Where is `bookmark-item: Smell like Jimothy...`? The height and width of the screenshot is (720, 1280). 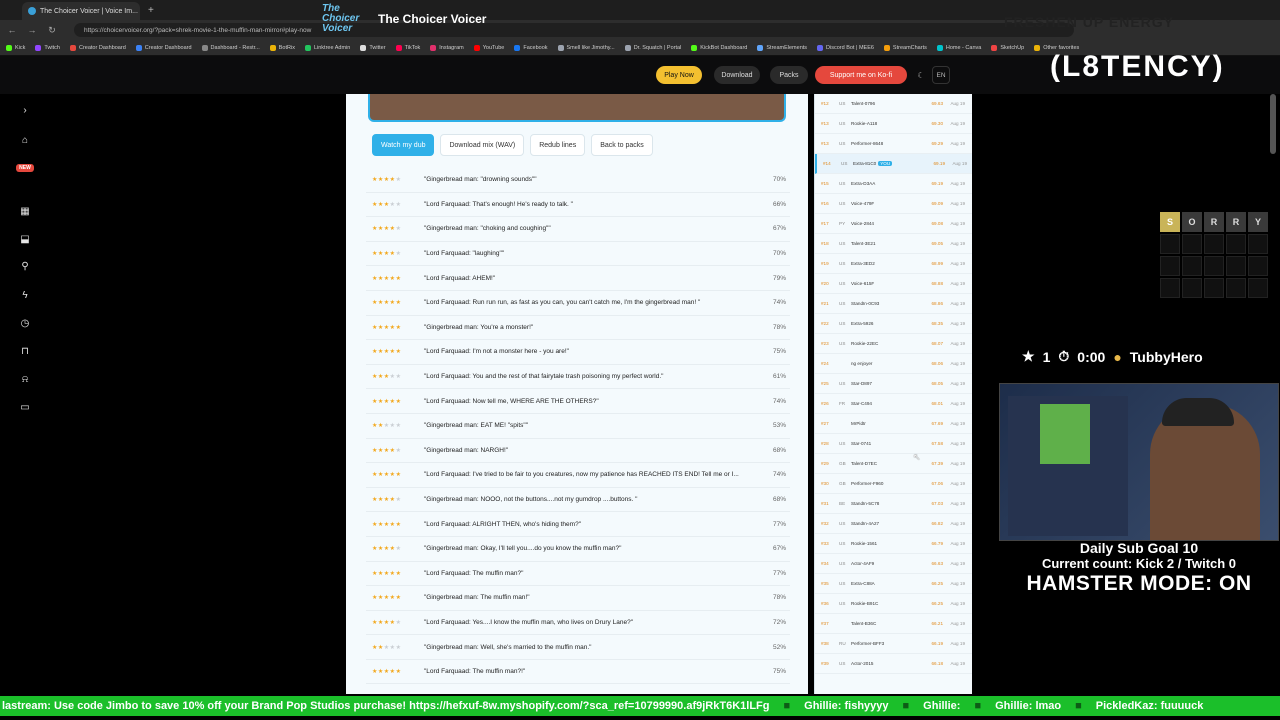 bookmark-item: Smell like Jimothy... is located at coordinates (586, 47).